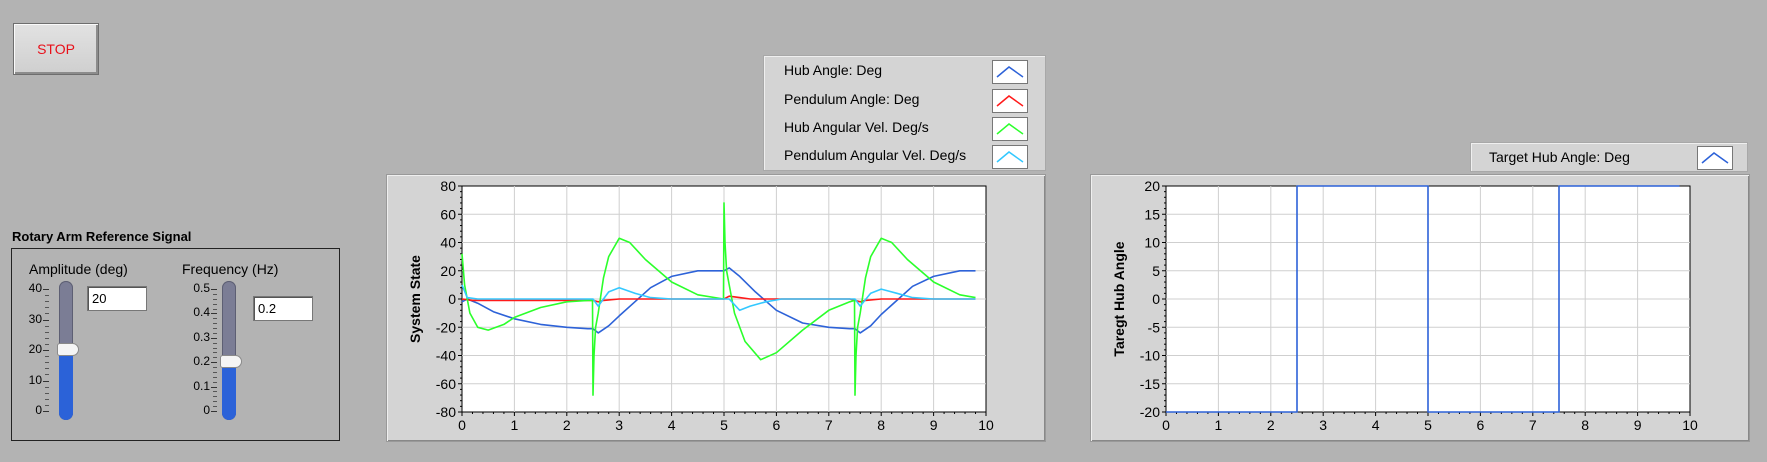 This screenshot has height=462, width=1767. I want to click on y-tick-label: -5, so click(1154, 327).